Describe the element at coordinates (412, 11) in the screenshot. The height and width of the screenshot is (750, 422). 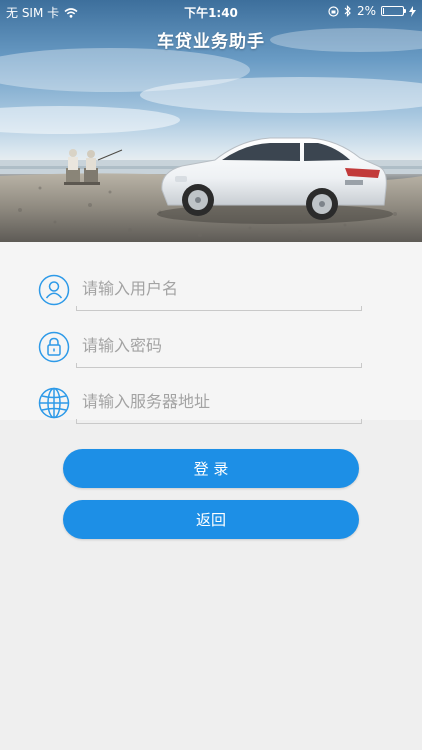
I see `charging-icon` at that location.